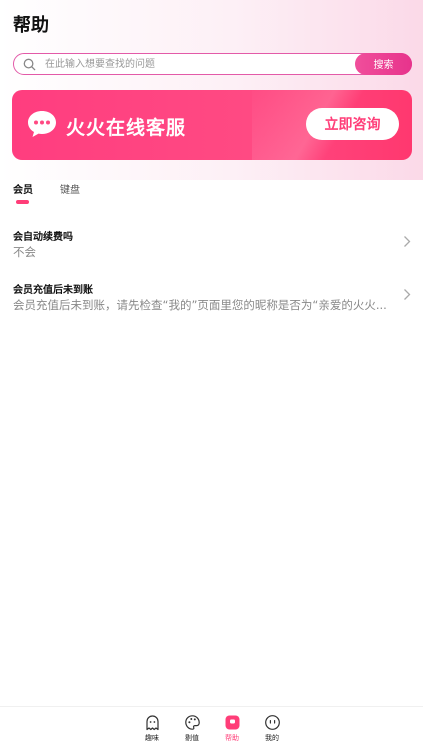 Image resolution: width=423 pixels, height=747 pixels. What do you see at coordinates (29, 64) in the screenshot?
I see `search-icon` at bounding box center [29, 64].